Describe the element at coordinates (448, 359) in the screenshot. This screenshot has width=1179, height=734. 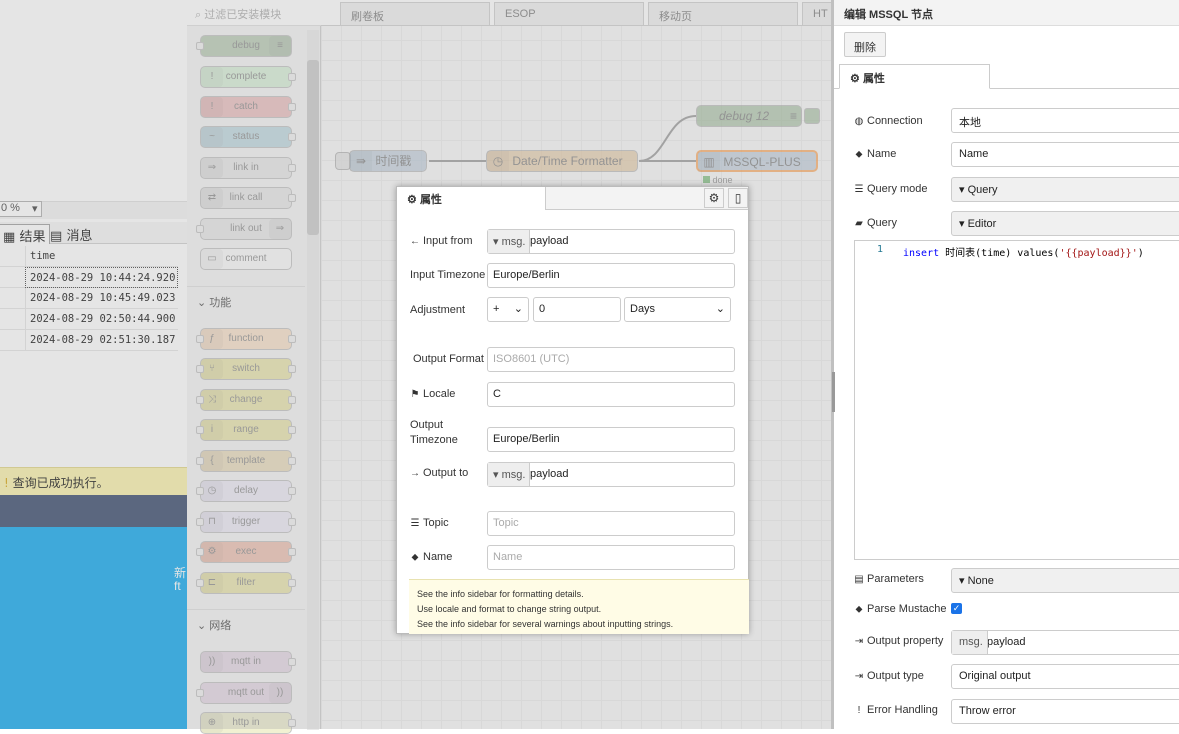
I see `output-format-label: Output Format` at that location.